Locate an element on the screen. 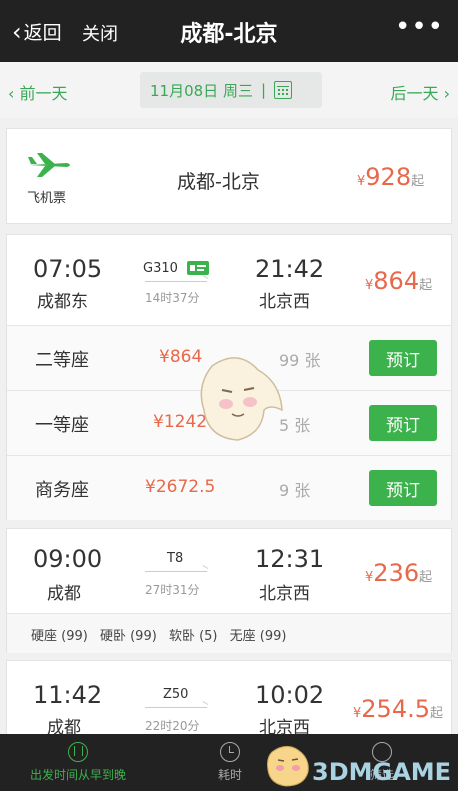 This screenshot has width=458, height=791. chevron-left-icon: ‹ is located at coordinates (14, 93).